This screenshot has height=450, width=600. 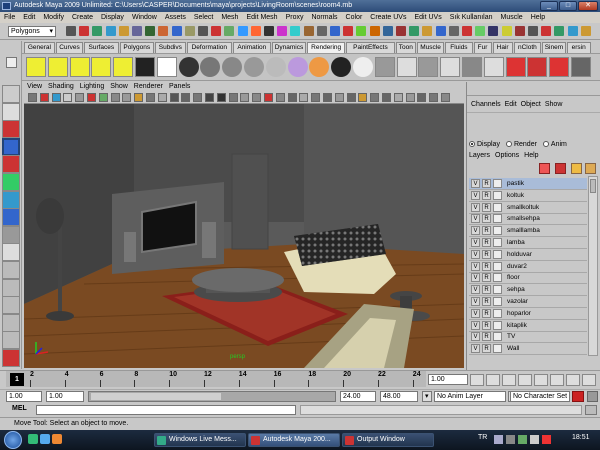 What do you see at coordinates (9, 17) in the screenshot?
I see `menu-file: File` at bounding box center [9, 17].